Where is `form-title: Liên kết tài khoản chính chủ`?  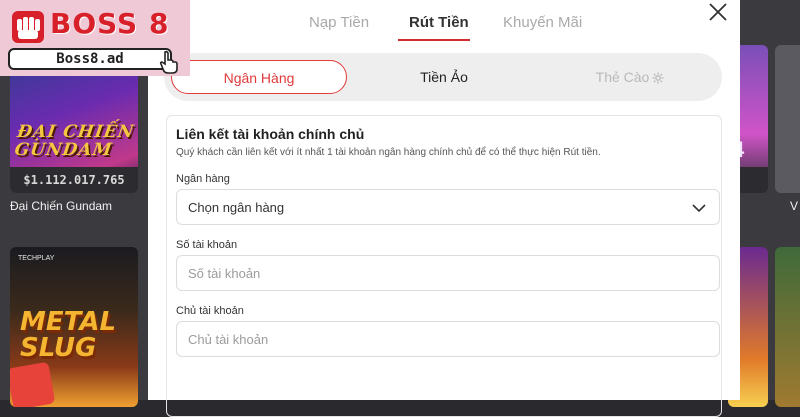 form-title: Liên kết tài khoản chính chủ is located at coordinates (270, 134).